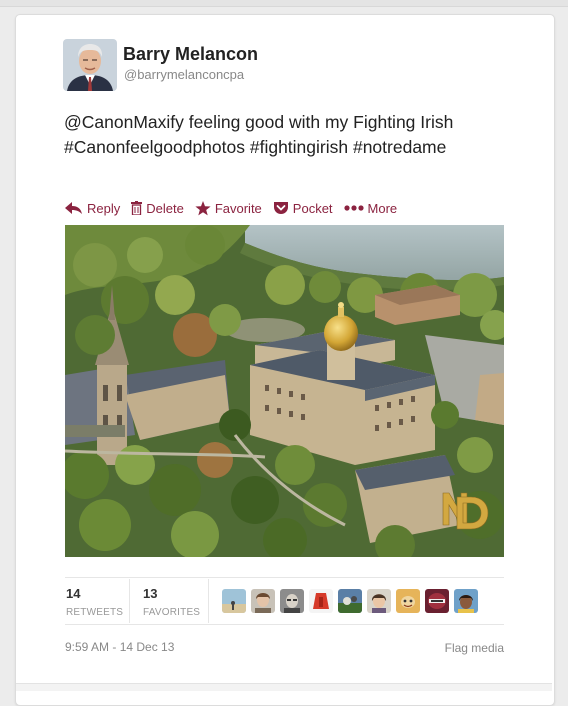  Describe the element at coordinates (312, 208) in the screenshot. I see `pocket-label: Pocket` at that location.